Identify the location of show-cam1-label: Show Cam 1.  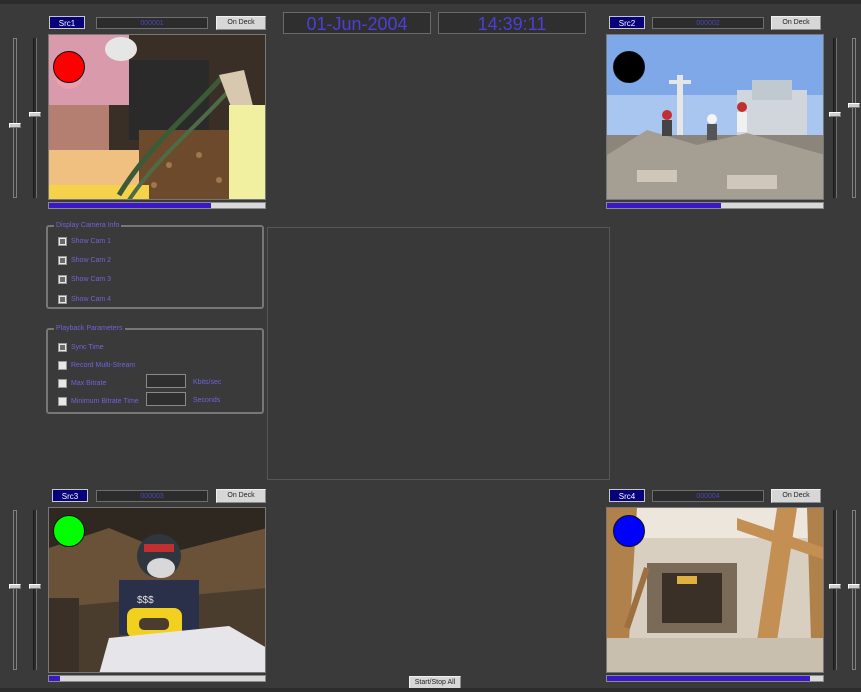
(91, 241).